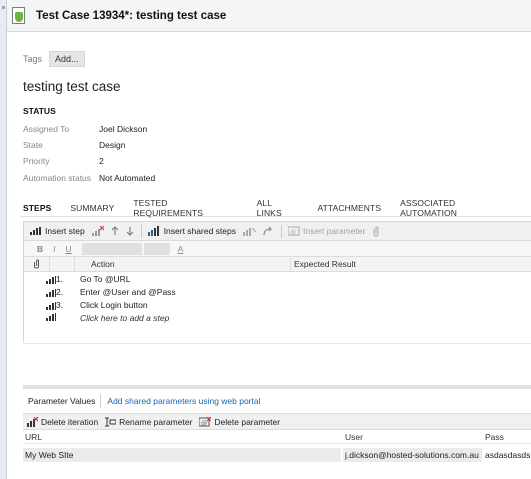  I want to click on insert-parameter-icon: @, so click(293, 231).